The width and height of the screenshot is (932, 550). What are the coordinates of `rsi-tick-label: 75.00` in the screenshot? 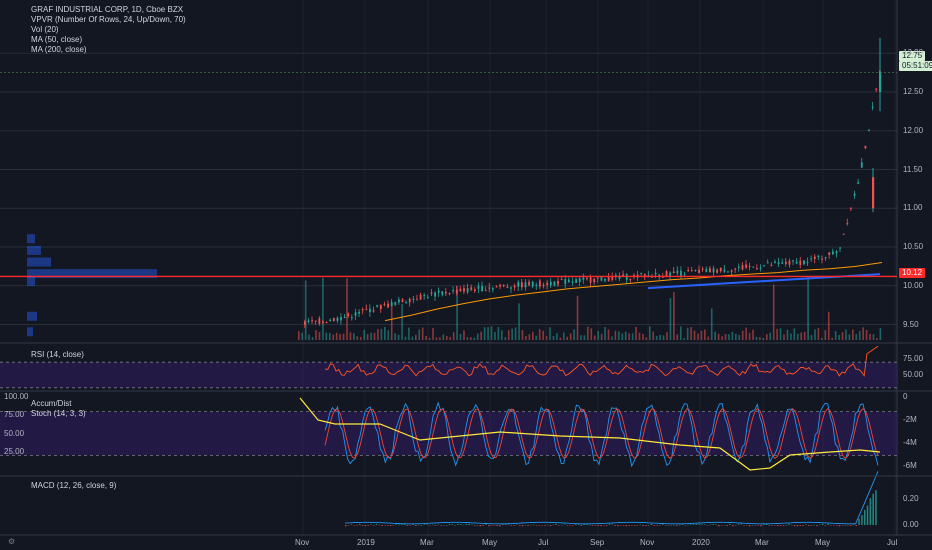 It's located at (913, 358).